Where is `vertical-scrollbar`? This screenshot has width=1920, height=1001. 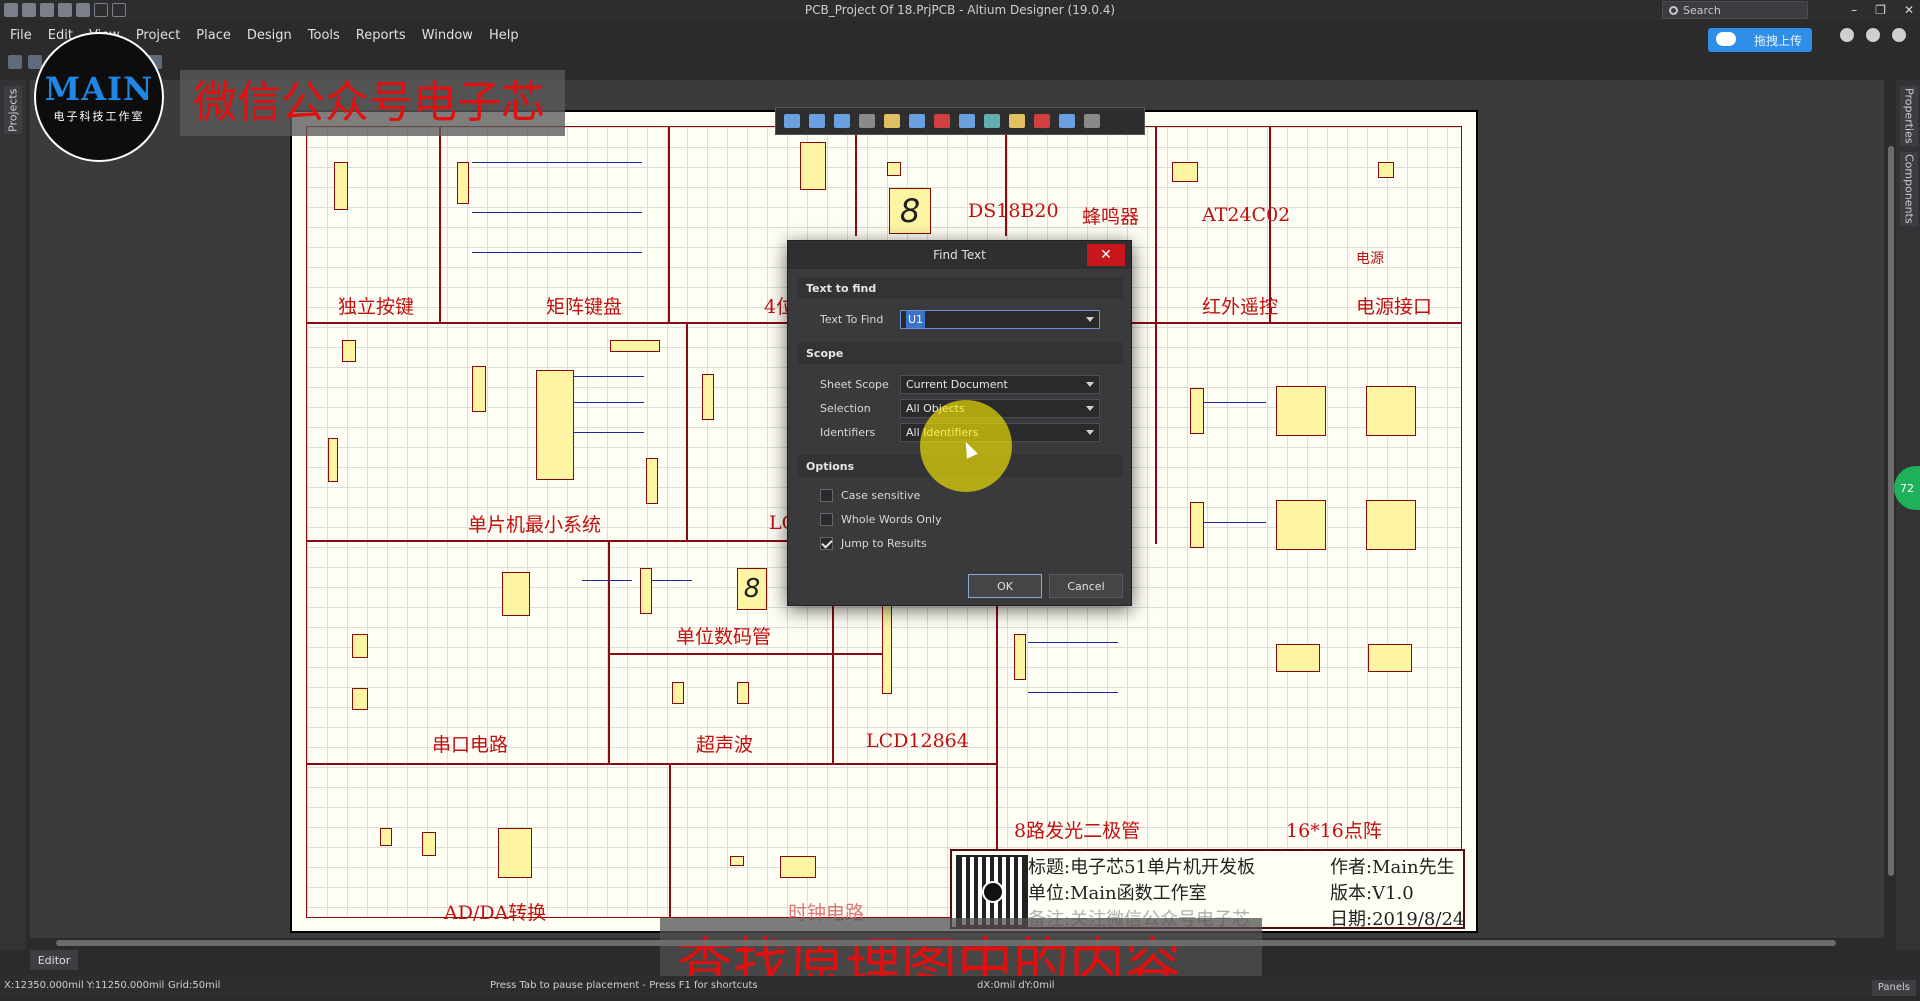
vertical-scrollbar is located at coordinates (1891, 516).